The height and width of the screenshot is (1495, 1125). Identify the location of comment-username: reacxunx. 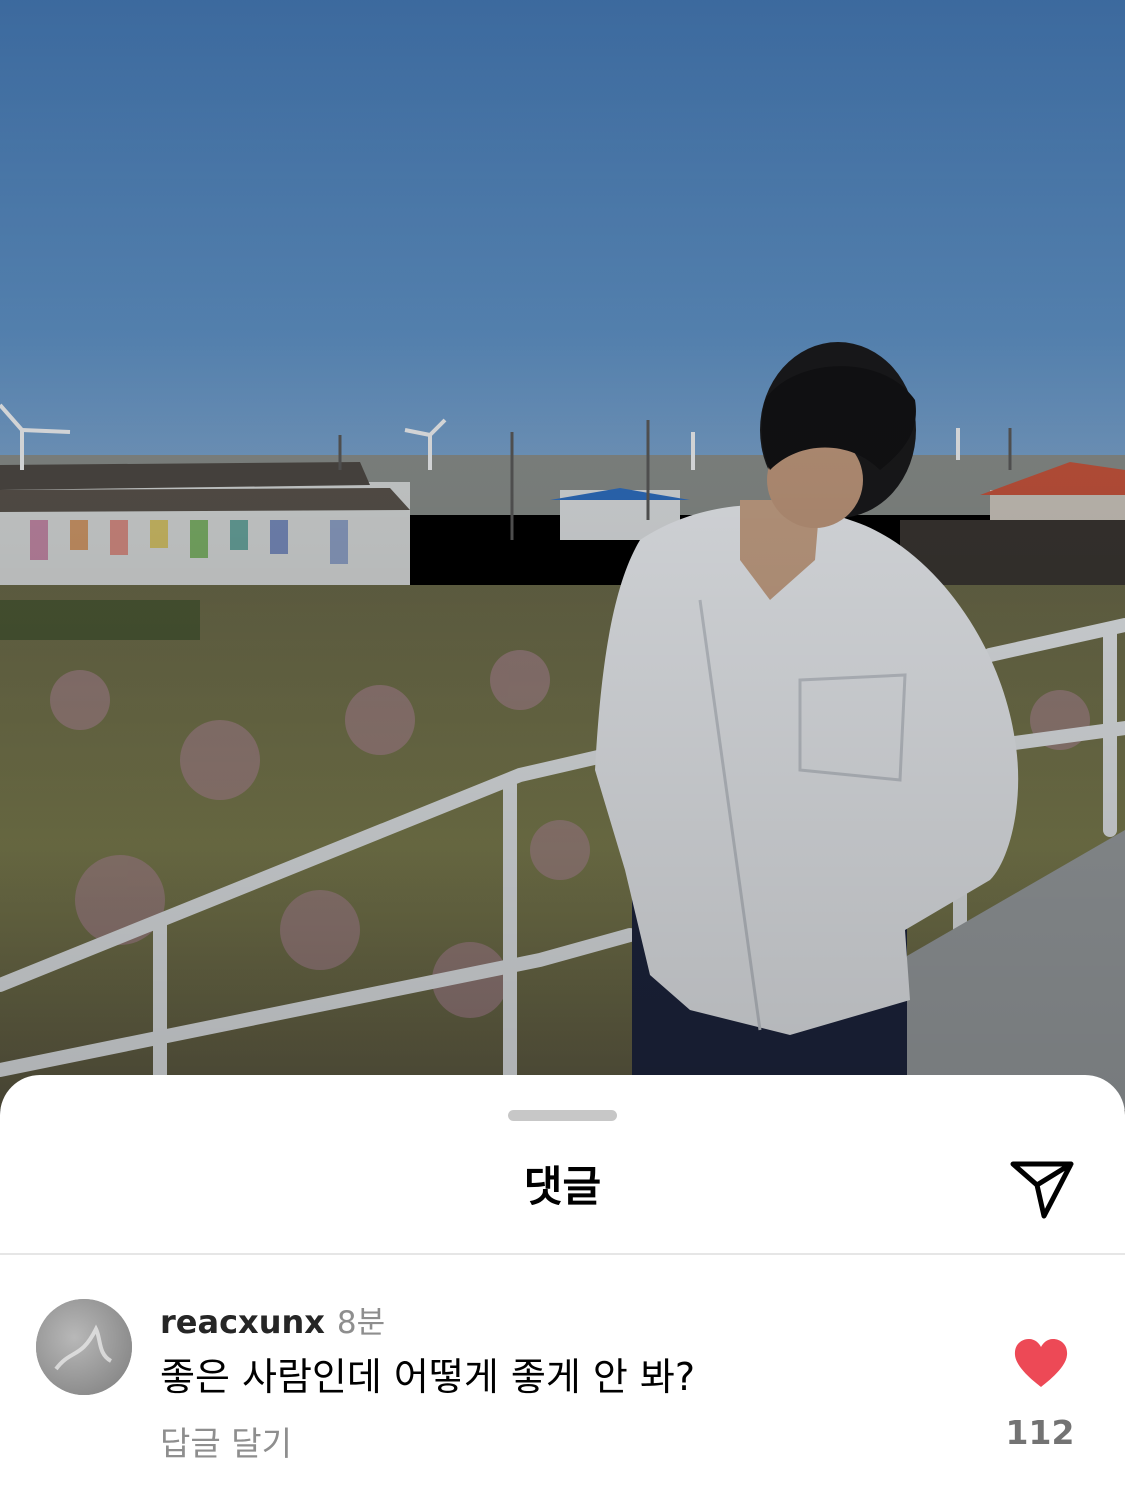
(242, 1322).